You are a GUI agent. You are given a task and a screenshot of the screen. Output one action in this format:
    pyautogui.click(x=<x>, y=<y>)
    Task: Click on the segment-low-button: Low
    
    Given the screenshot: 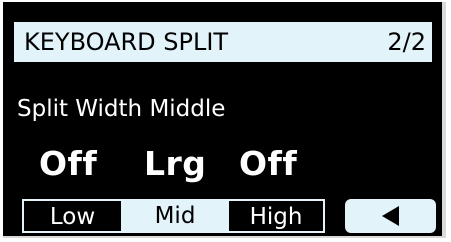 What is the action you would take?
    pyautogui.click(x=72, y=216)
    